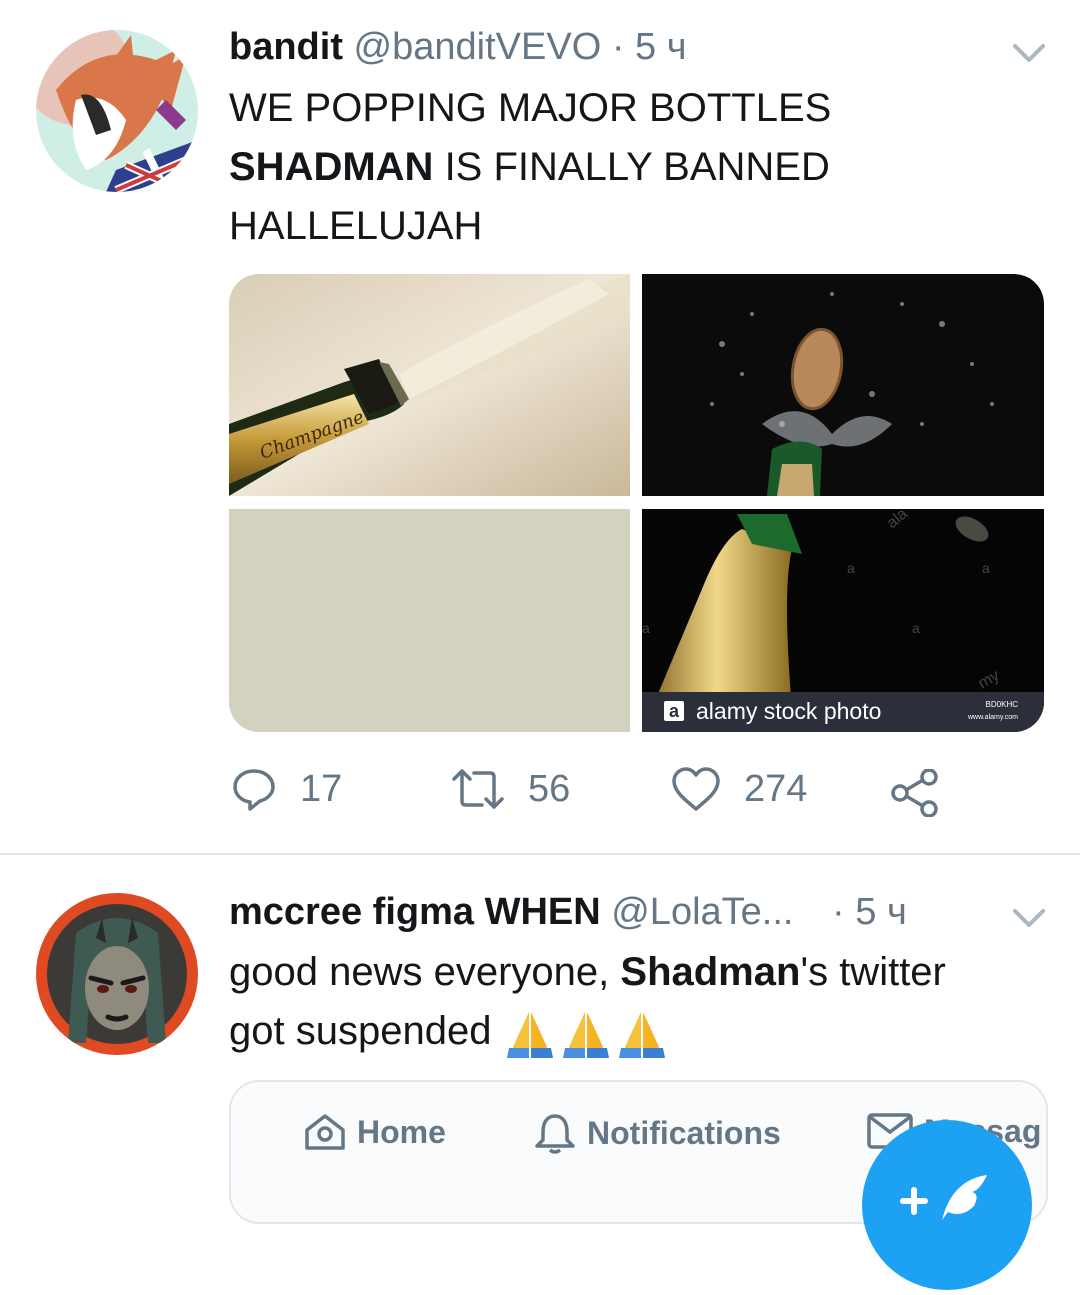  I want to click on display-name: bandit, so click(286, 47).